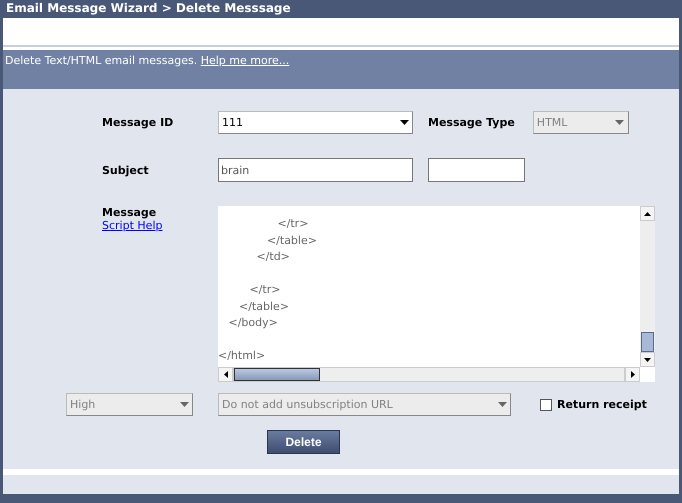 The image size is (682, 503). I want to click on field-label: Message ID, so click(138, 122).